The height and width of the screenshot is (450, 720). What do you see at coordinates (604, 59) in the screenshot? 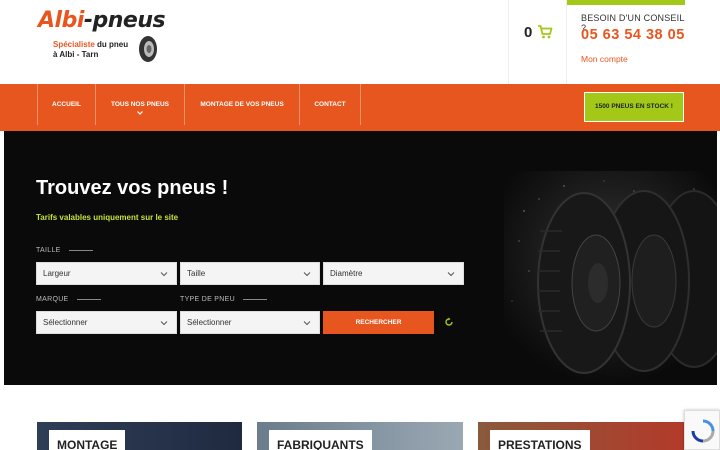
I see `account-link: Mon compte` at bounding box center [604, 59].